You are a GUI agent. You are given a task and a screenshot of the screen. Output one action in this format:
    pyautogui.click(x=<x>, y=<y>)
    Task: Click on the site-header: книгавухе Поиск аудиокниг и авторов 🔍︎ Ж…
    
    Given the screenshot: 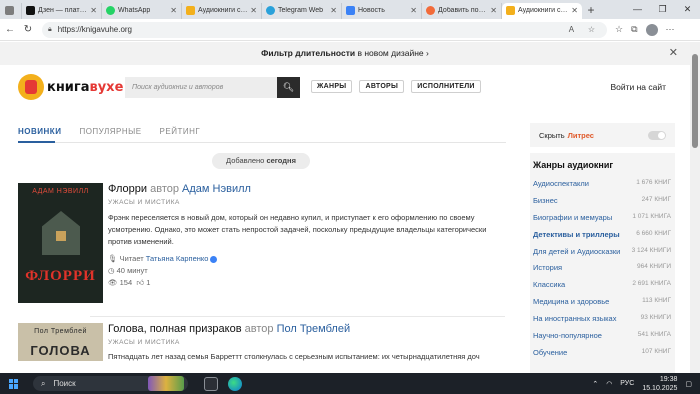 What is the action you would take?
    pyautogui.click(x=345, y=88)
    